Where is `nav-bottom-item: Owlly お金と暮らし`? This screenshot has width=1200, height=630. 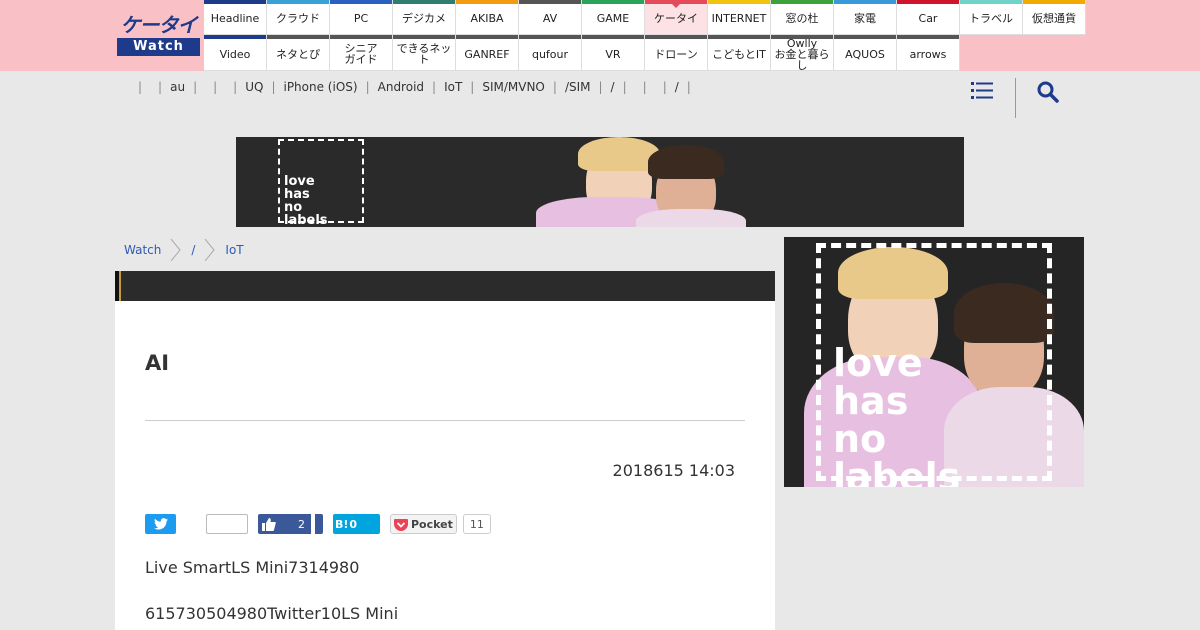 nav-bottom-item: Owlly お金と暮らし is located at coordinates (802, 53).